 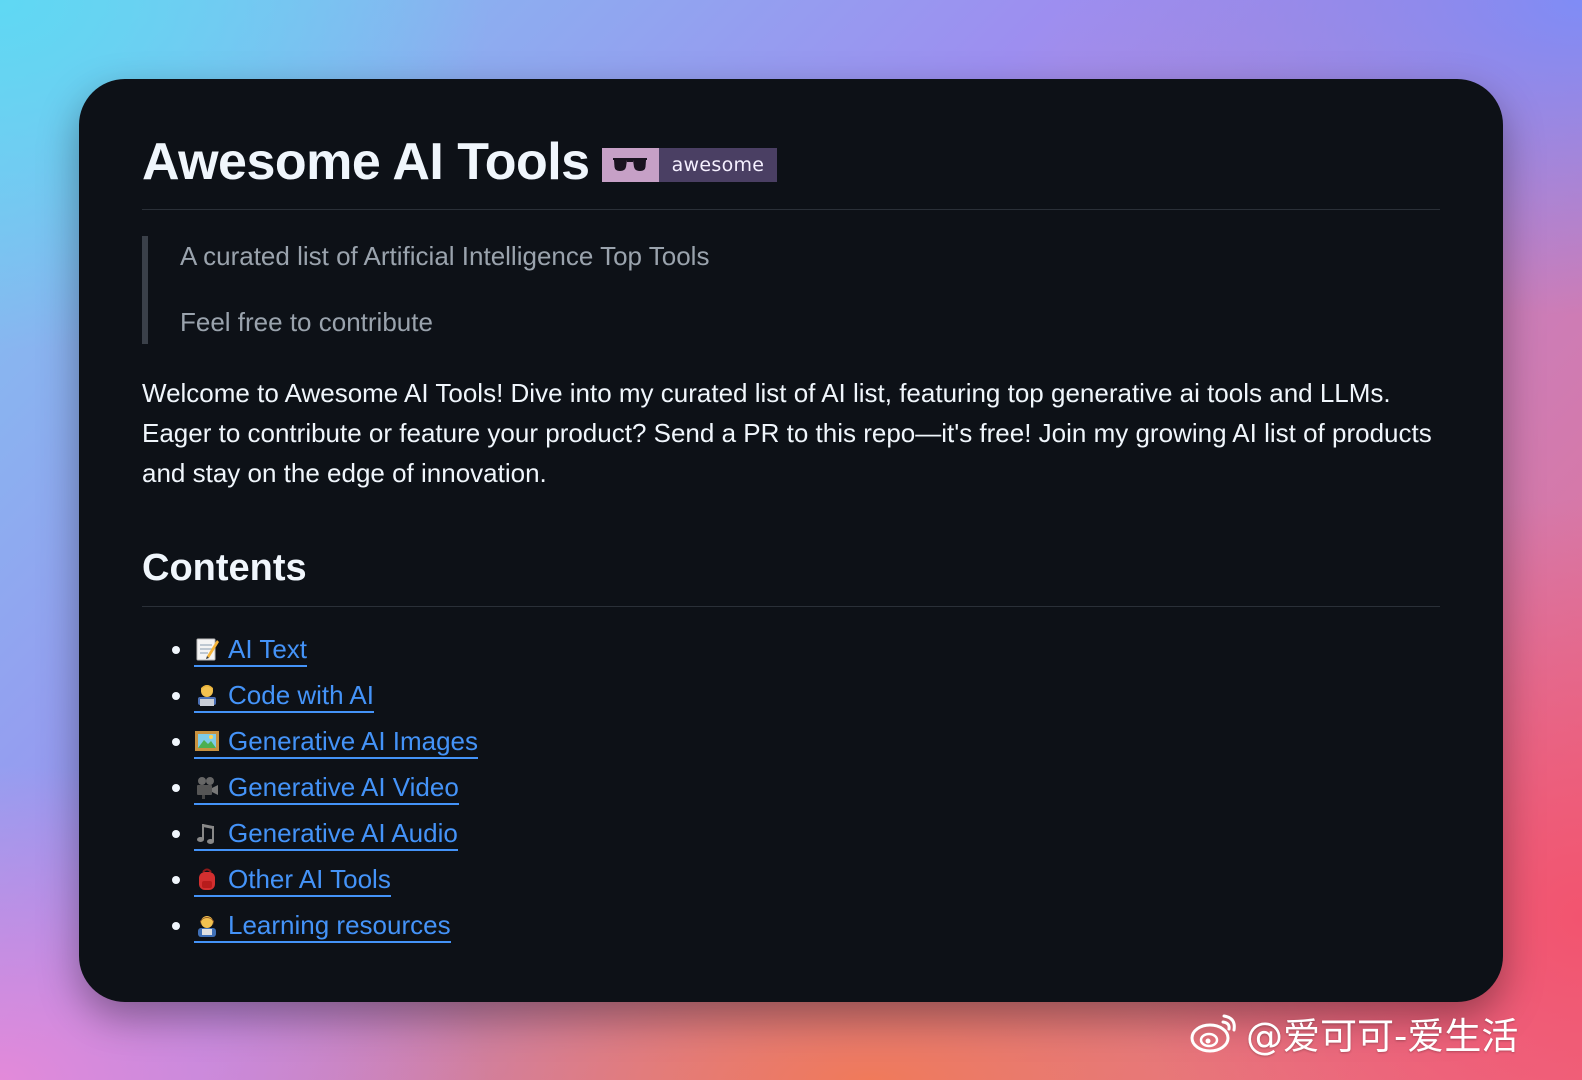 I want to click on list-item: Learning resources, so click(x=791, y=926).